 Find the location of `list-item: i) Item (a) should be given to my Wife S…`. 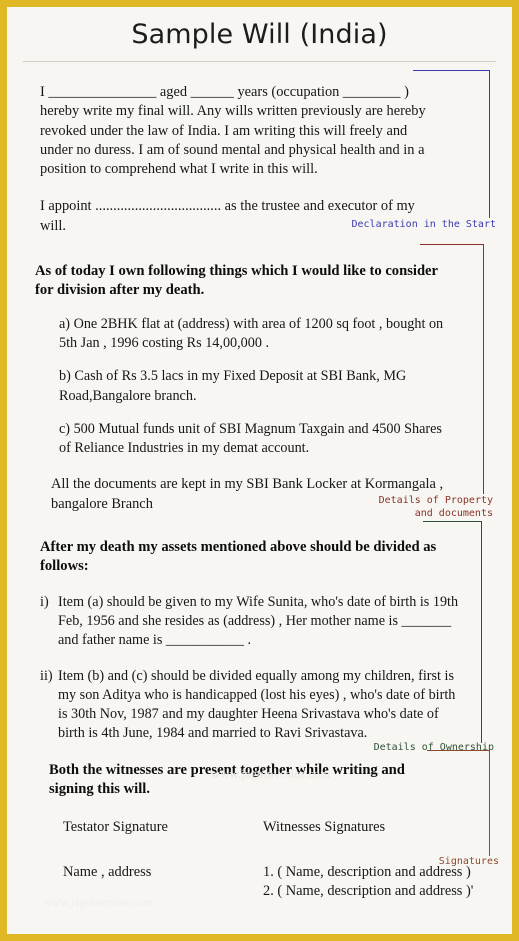

list-item: i) Item (a) should be given to my Wife S… is located at coordinates (252, 622).